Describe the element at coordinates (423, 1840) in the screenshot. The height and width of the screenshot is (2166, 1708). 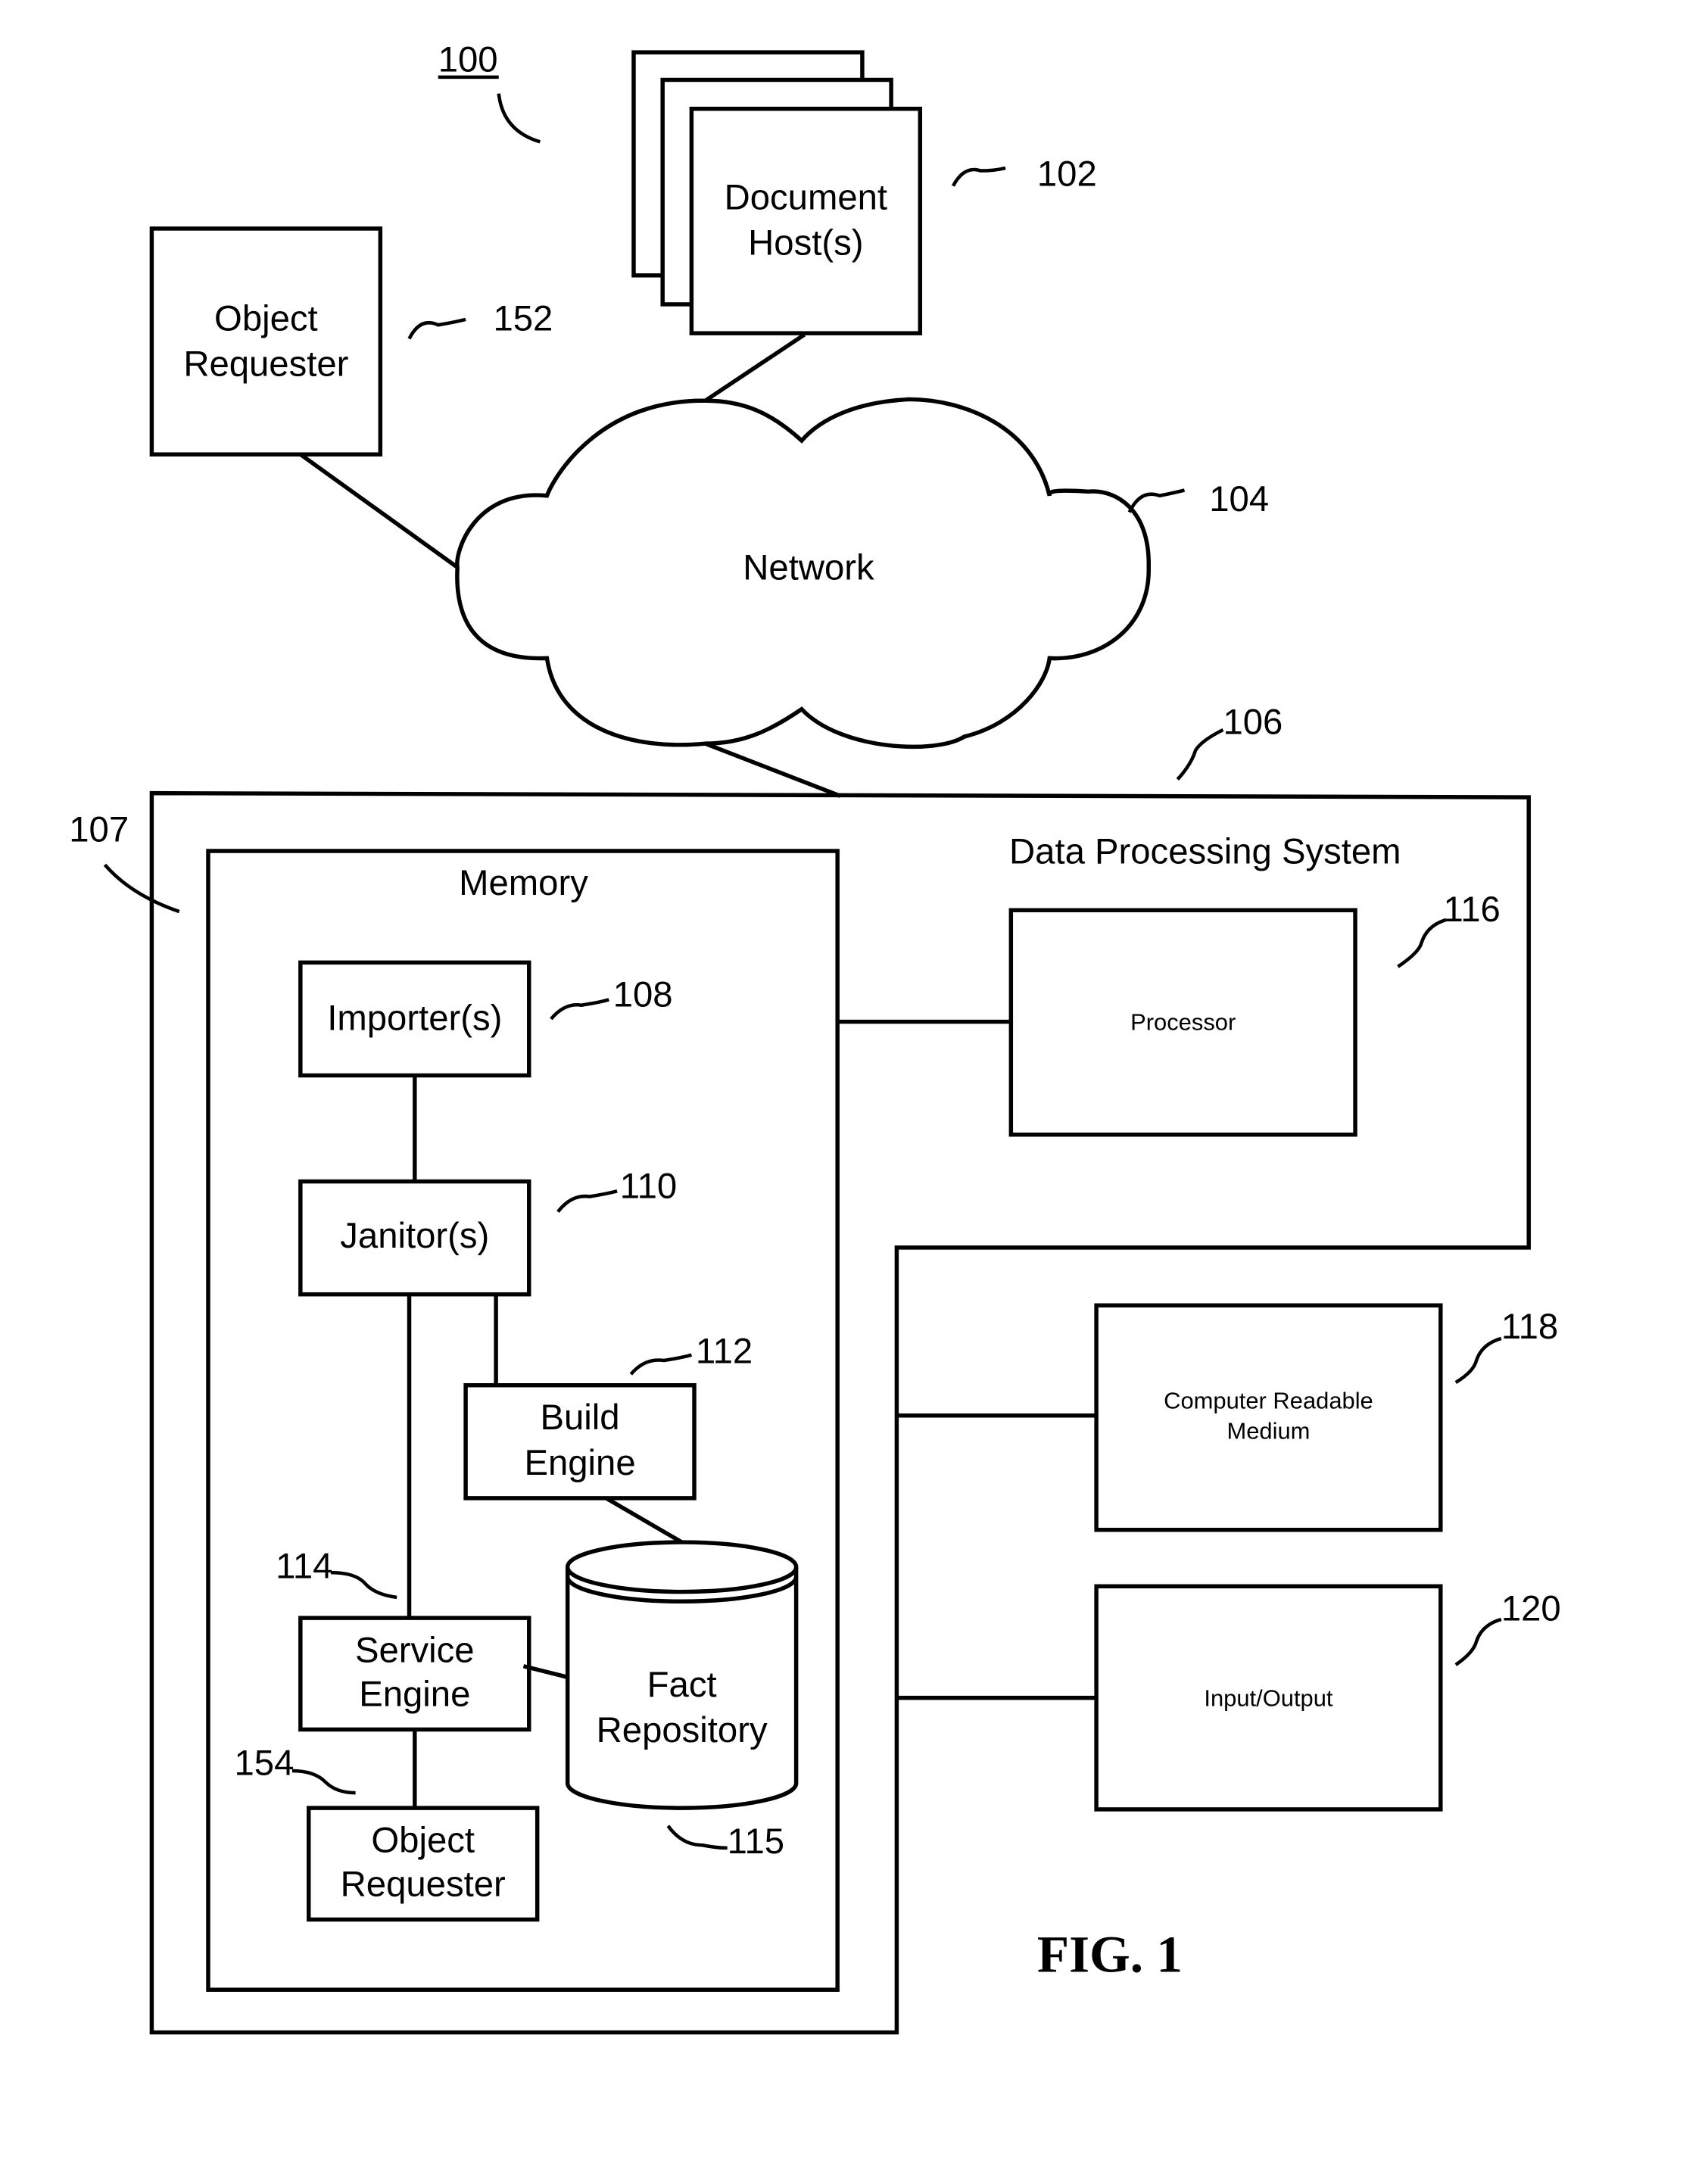
I see `object-requester-internal-label-1: Object` at that location.